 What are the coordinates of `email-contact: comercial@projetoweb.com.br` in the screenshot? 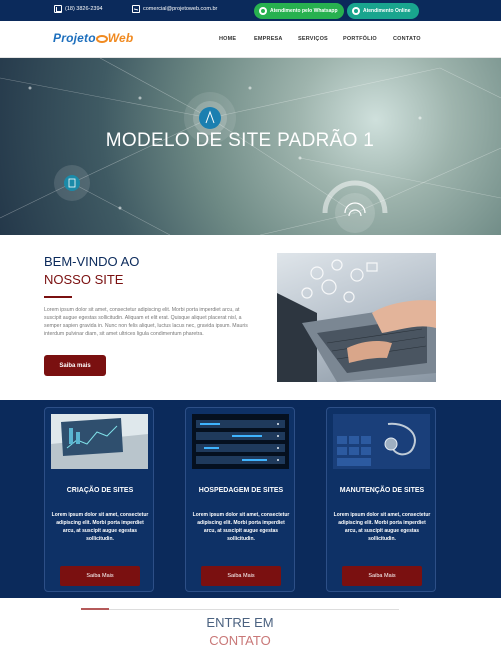 It's located at (174, 9).